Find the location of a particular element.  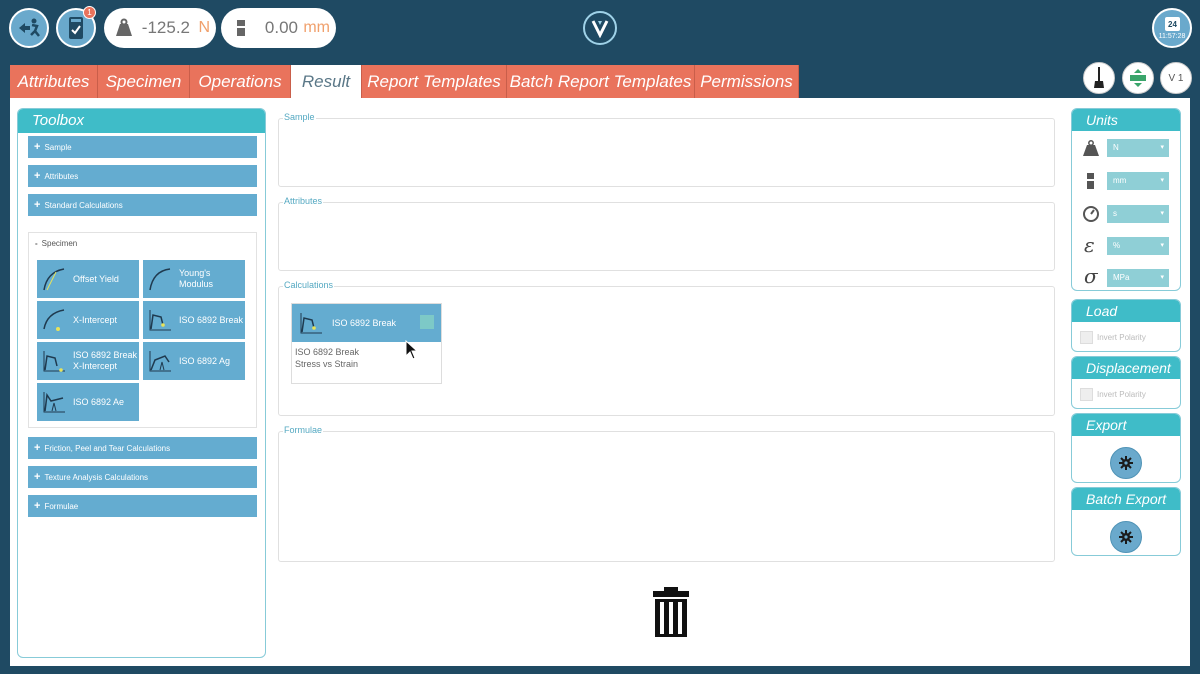

displacement-title: Displacement is located at coordinates (1126, 368).